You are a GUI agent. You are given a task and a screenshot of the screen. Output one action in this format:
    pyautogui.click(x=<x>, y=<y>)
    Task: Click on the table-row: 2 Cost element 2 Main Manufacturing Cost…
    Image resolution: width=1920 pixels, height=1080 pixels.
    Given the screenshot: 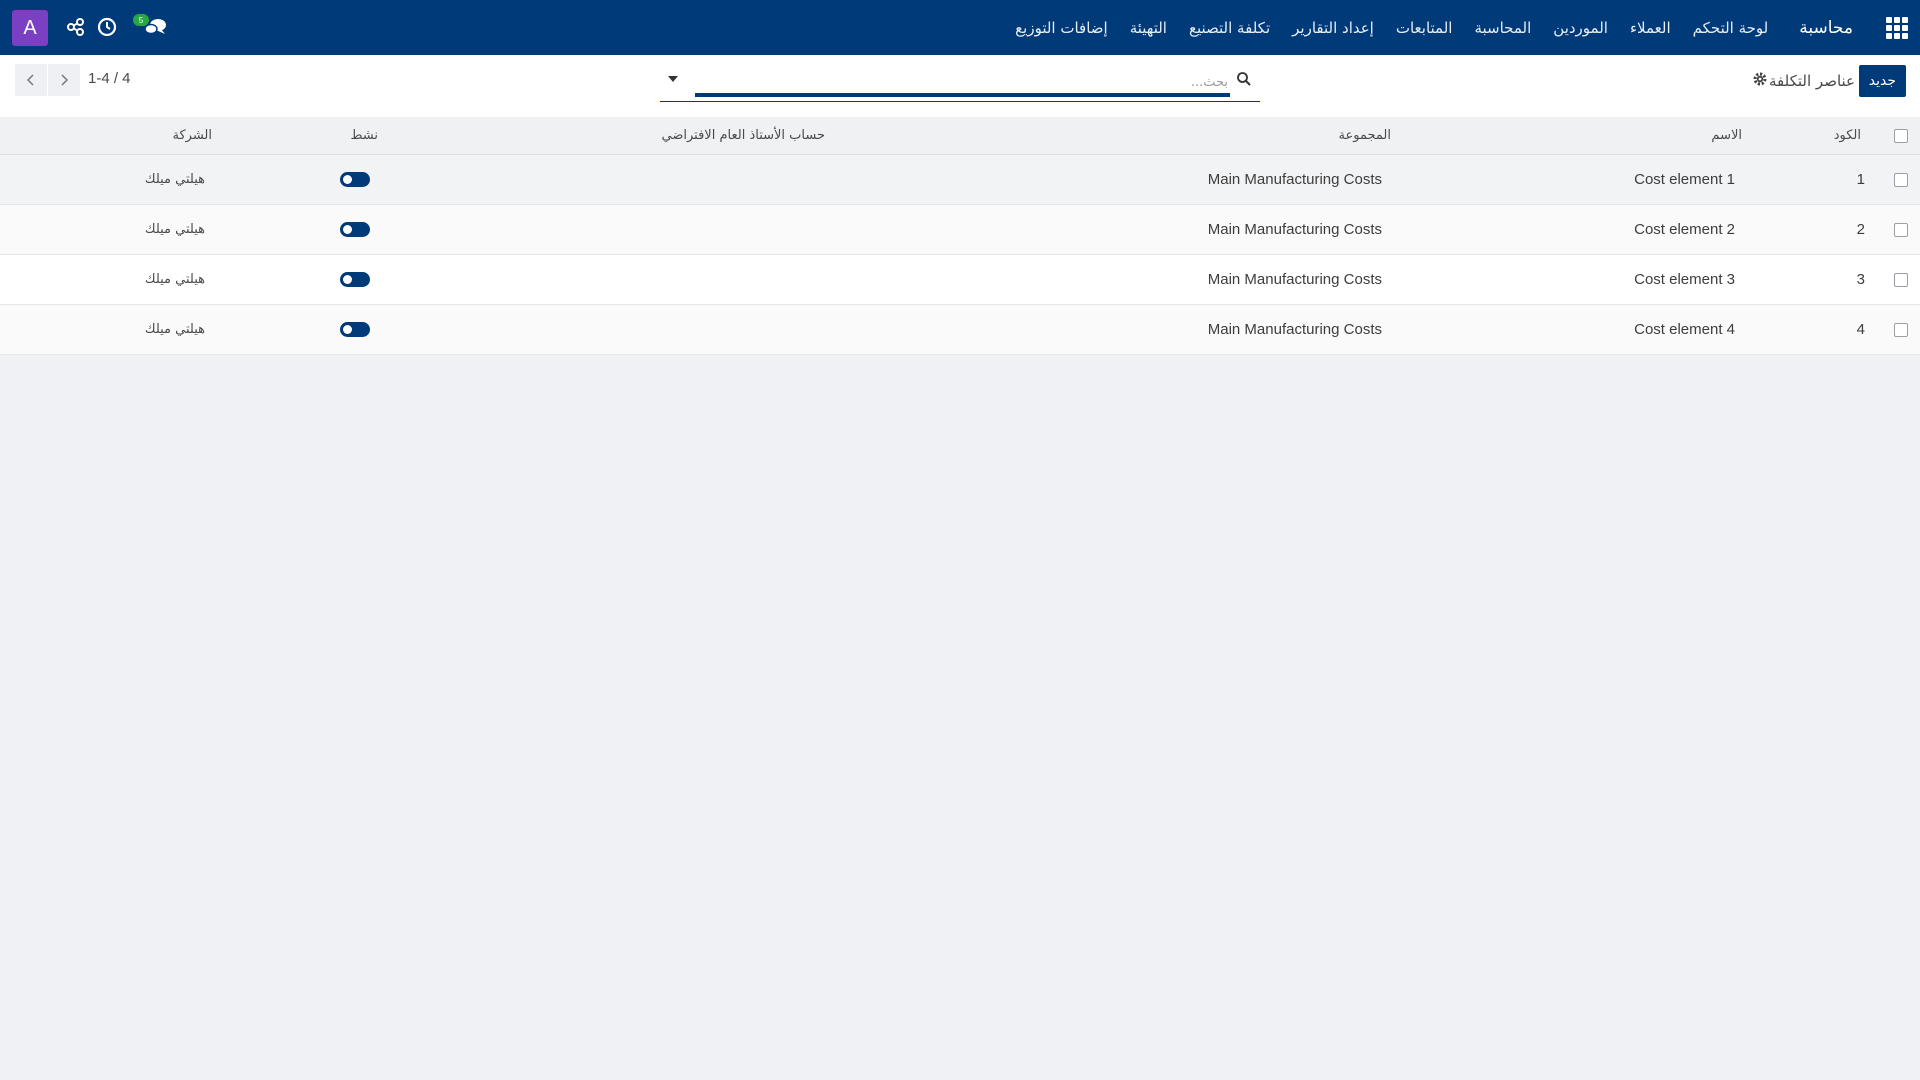 What is the action you would take?
    pyautogui.click(x=960, y=230)
    